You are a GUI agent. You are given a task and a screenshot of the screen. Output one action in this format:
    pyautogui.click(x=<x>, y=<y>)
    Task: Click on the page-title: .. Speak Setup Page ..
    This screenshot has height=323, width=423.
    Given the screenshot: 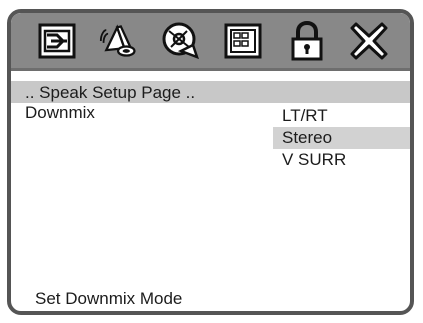 What is the action you would take?
    pyautogui.click(x=110, y=92)
    